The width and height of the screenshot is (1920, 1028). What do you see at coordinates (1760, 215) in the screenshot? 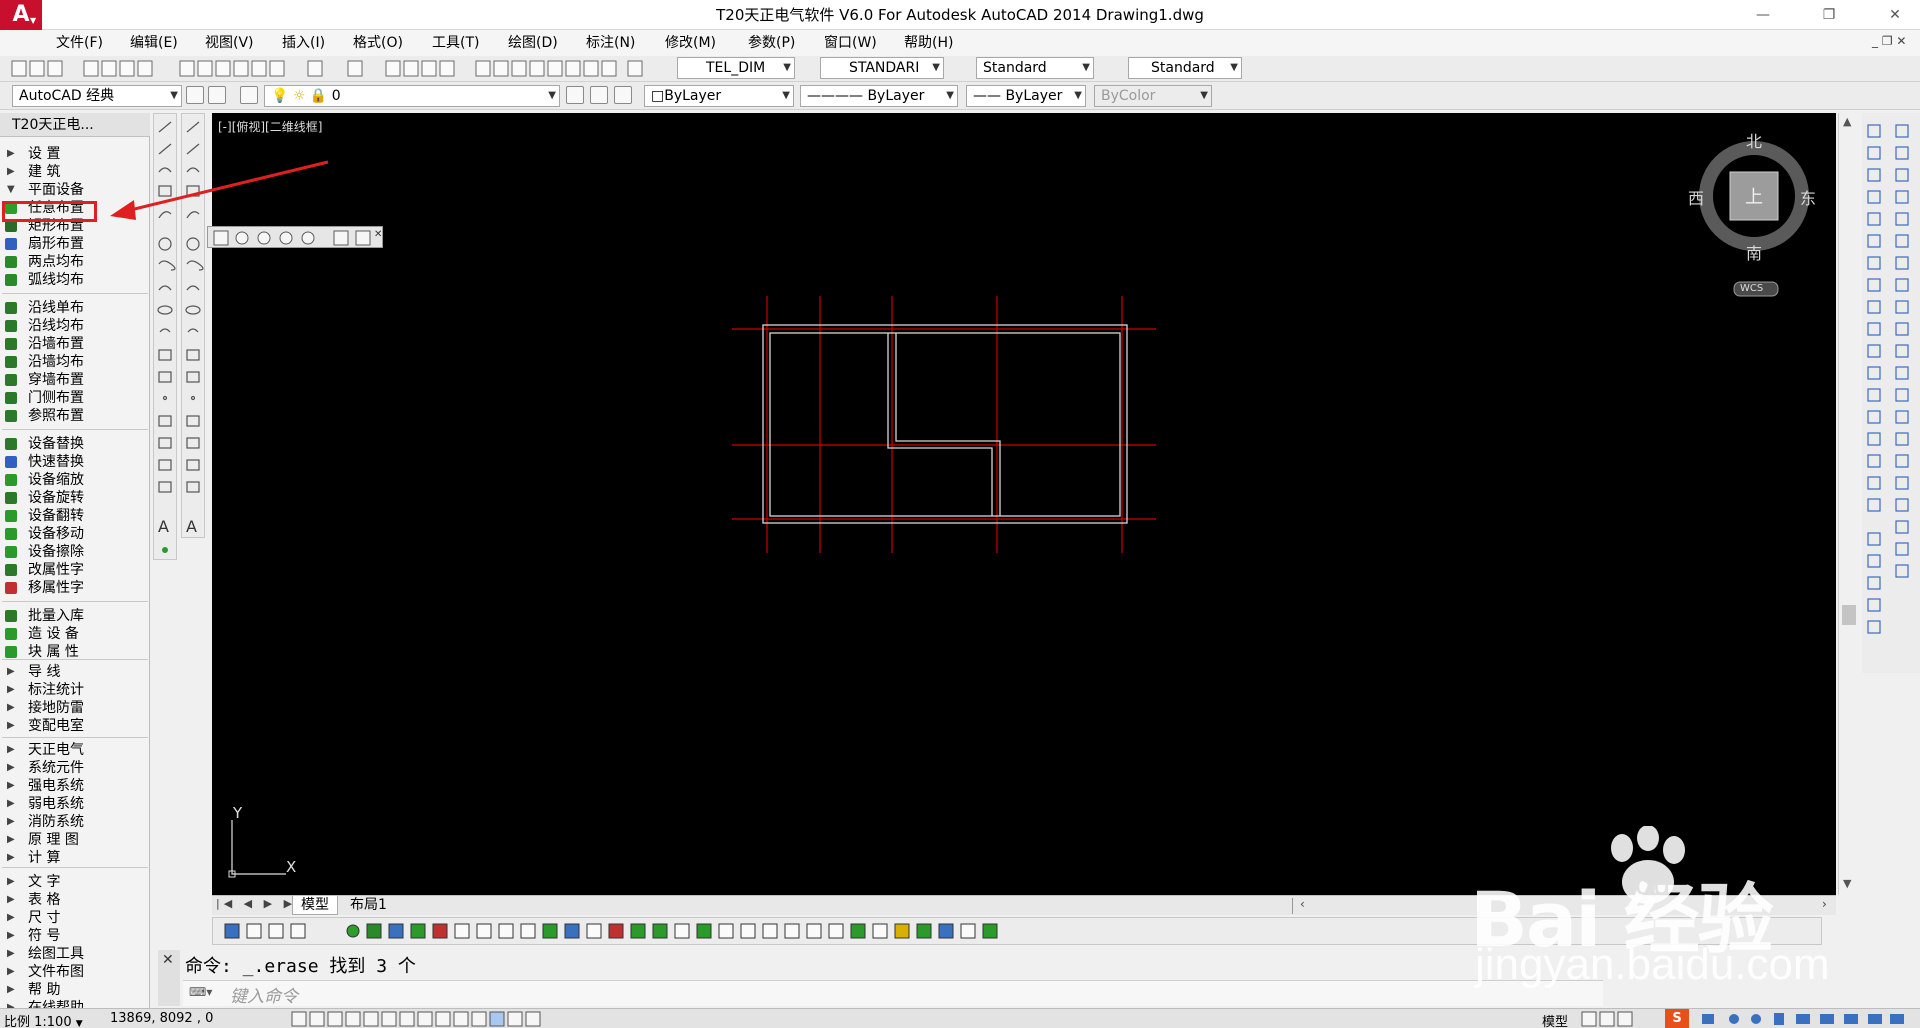
I see `viewcube` at bounding box center [1760, 215].